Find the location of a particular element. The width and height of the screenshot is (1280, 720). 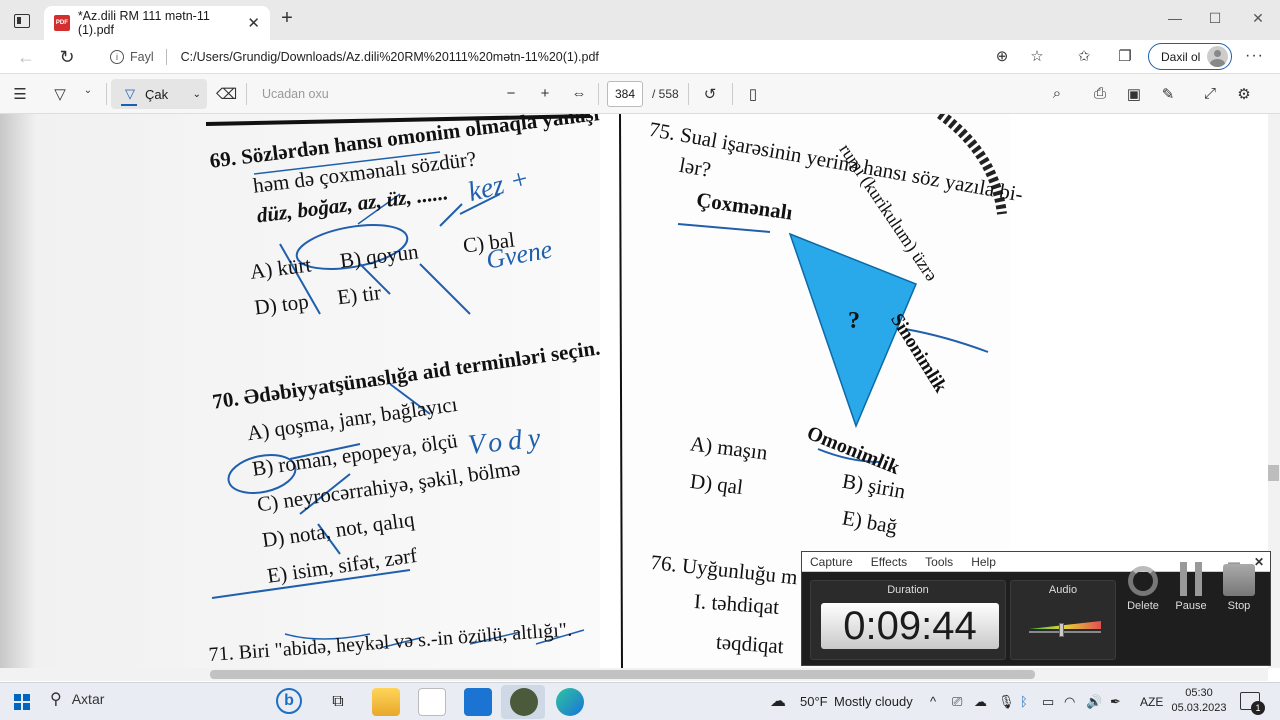

menu-capture: Capture is located at coordinates (831, 562).